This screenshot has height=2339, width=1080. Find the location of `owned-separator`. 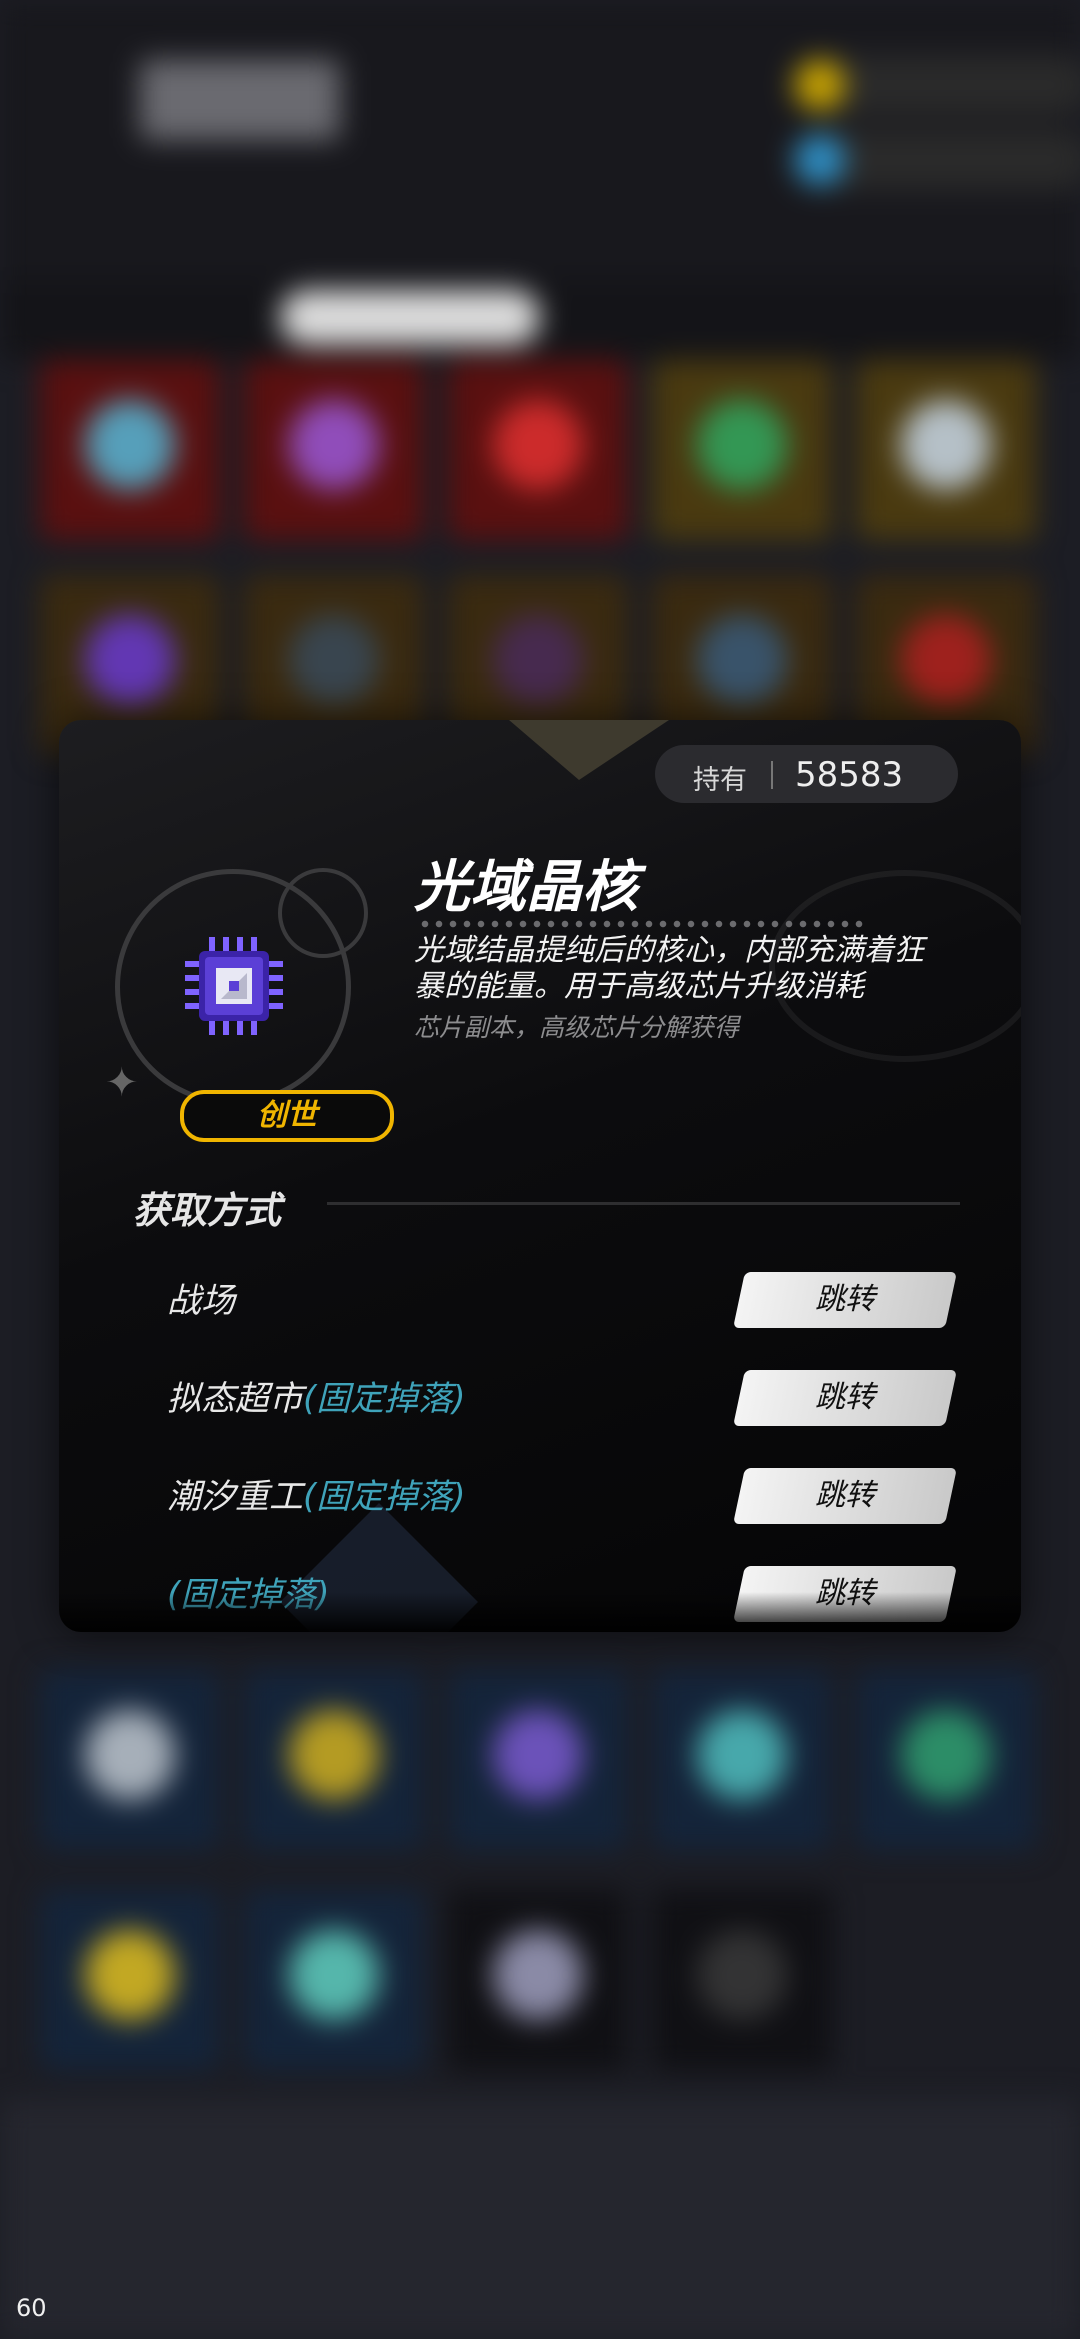

owned-separator is located at coordinates (772, 775).